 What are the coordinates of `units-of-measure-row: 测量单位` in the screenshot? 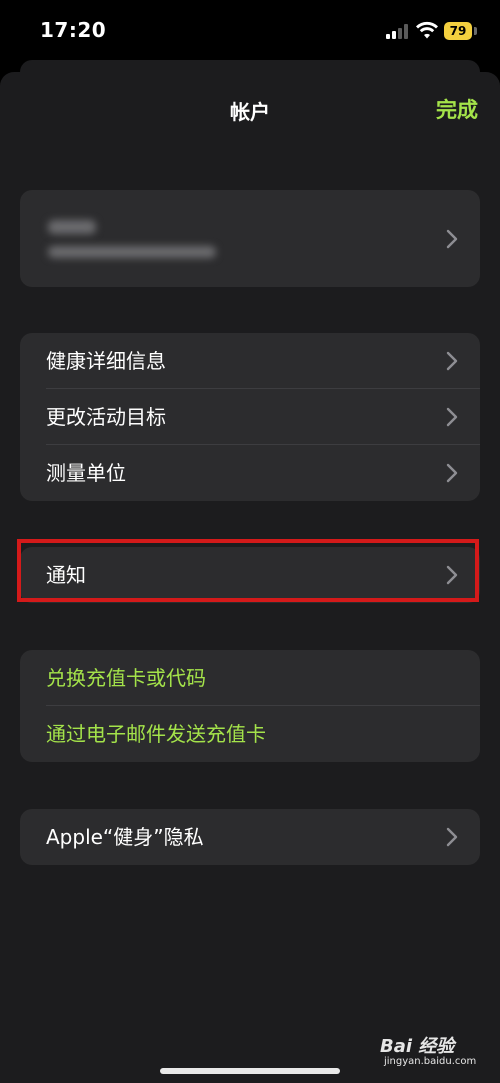 It's located at (250, 473).